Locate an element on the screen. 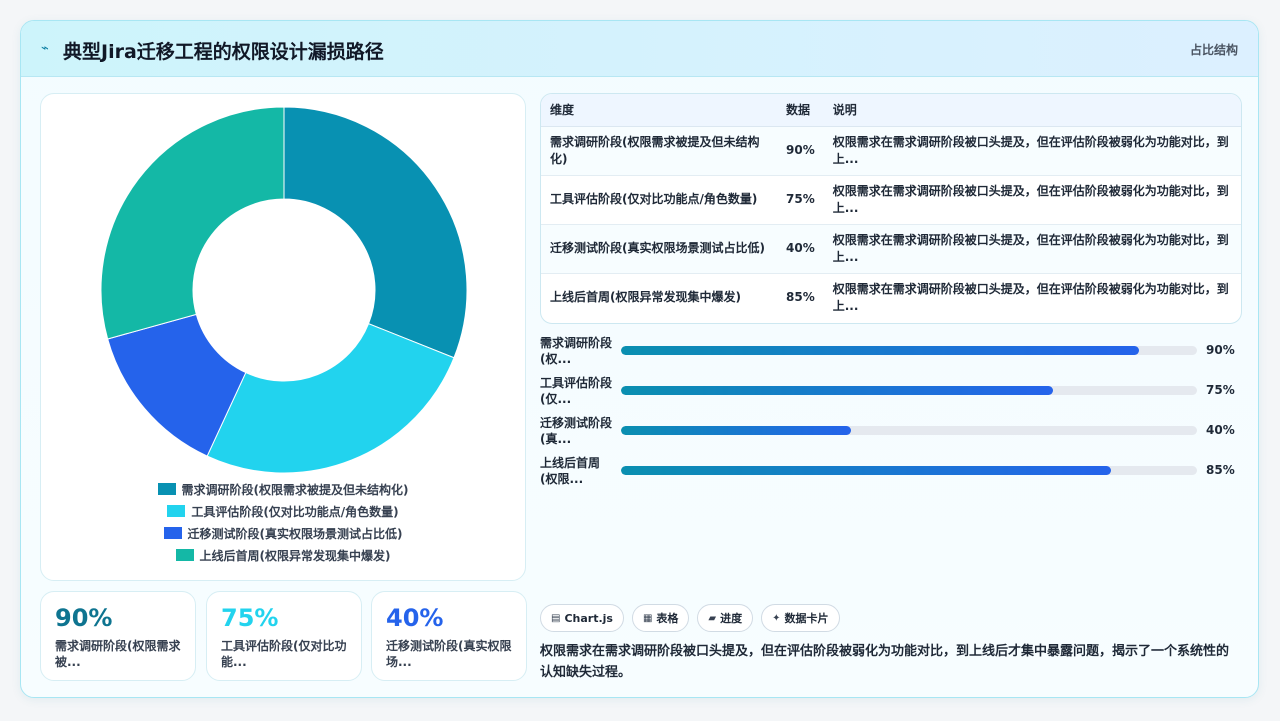 The height and width of the screenshot is (721, 1280). progress-row: 工具评估阶段 (仅... 75% is located at coordinates (891, 395).